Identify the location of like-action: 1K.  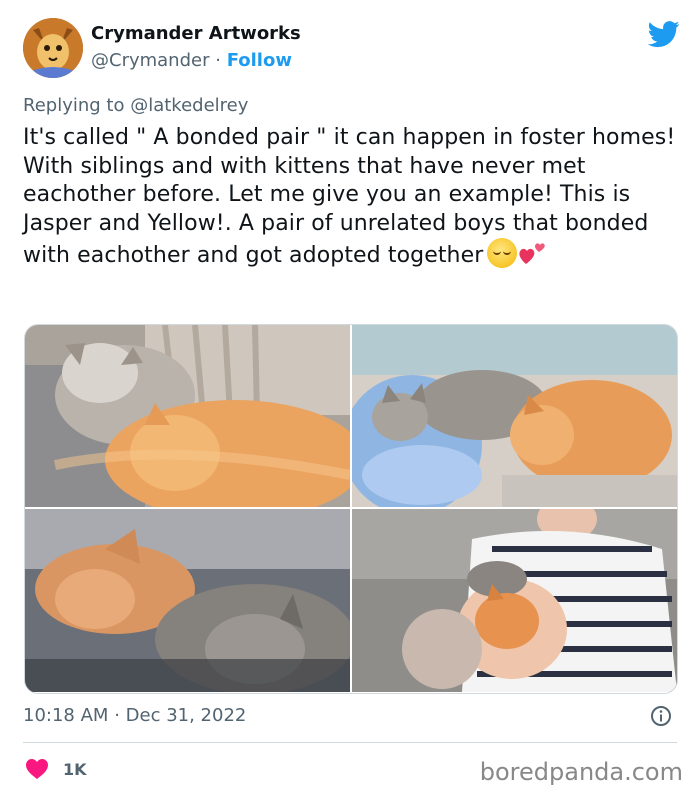
(56, 769).